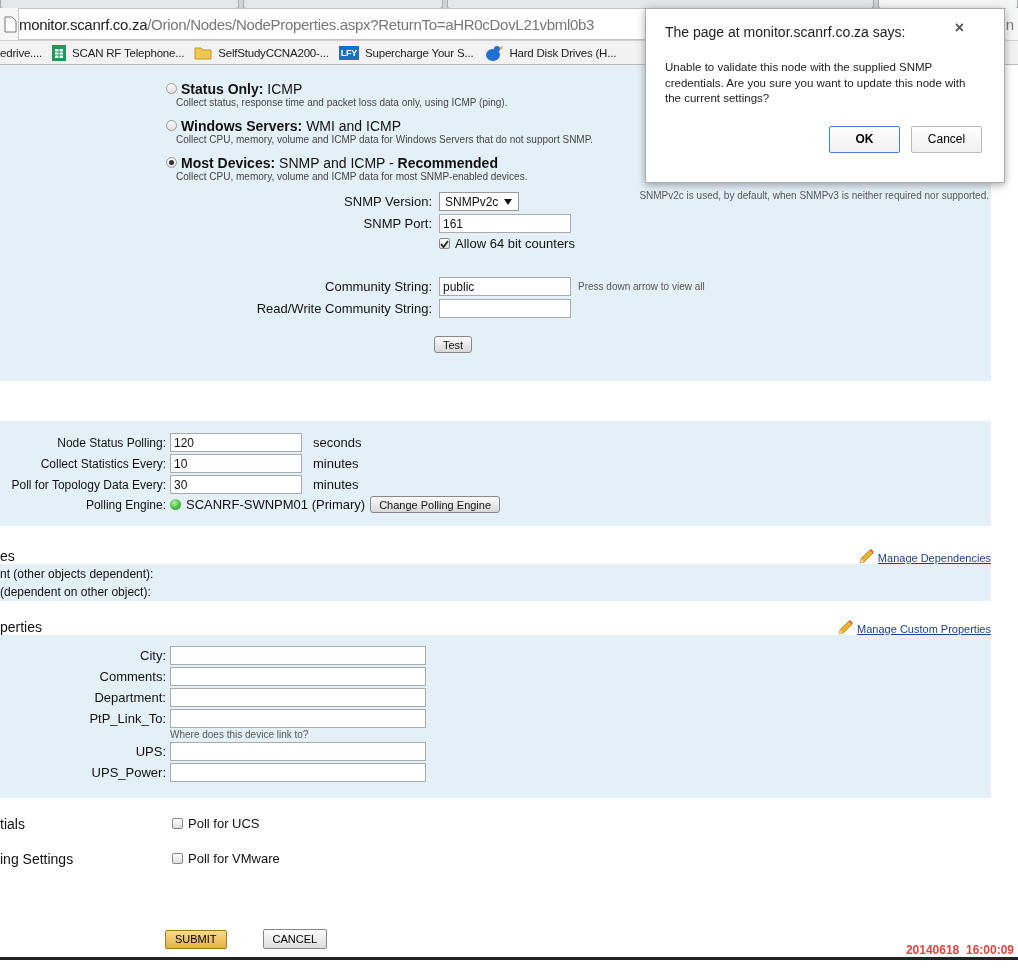 Image resolution: width=1018 pixels, height=973 pixels. I want to click on field-label: Department:, so click(129, 697).